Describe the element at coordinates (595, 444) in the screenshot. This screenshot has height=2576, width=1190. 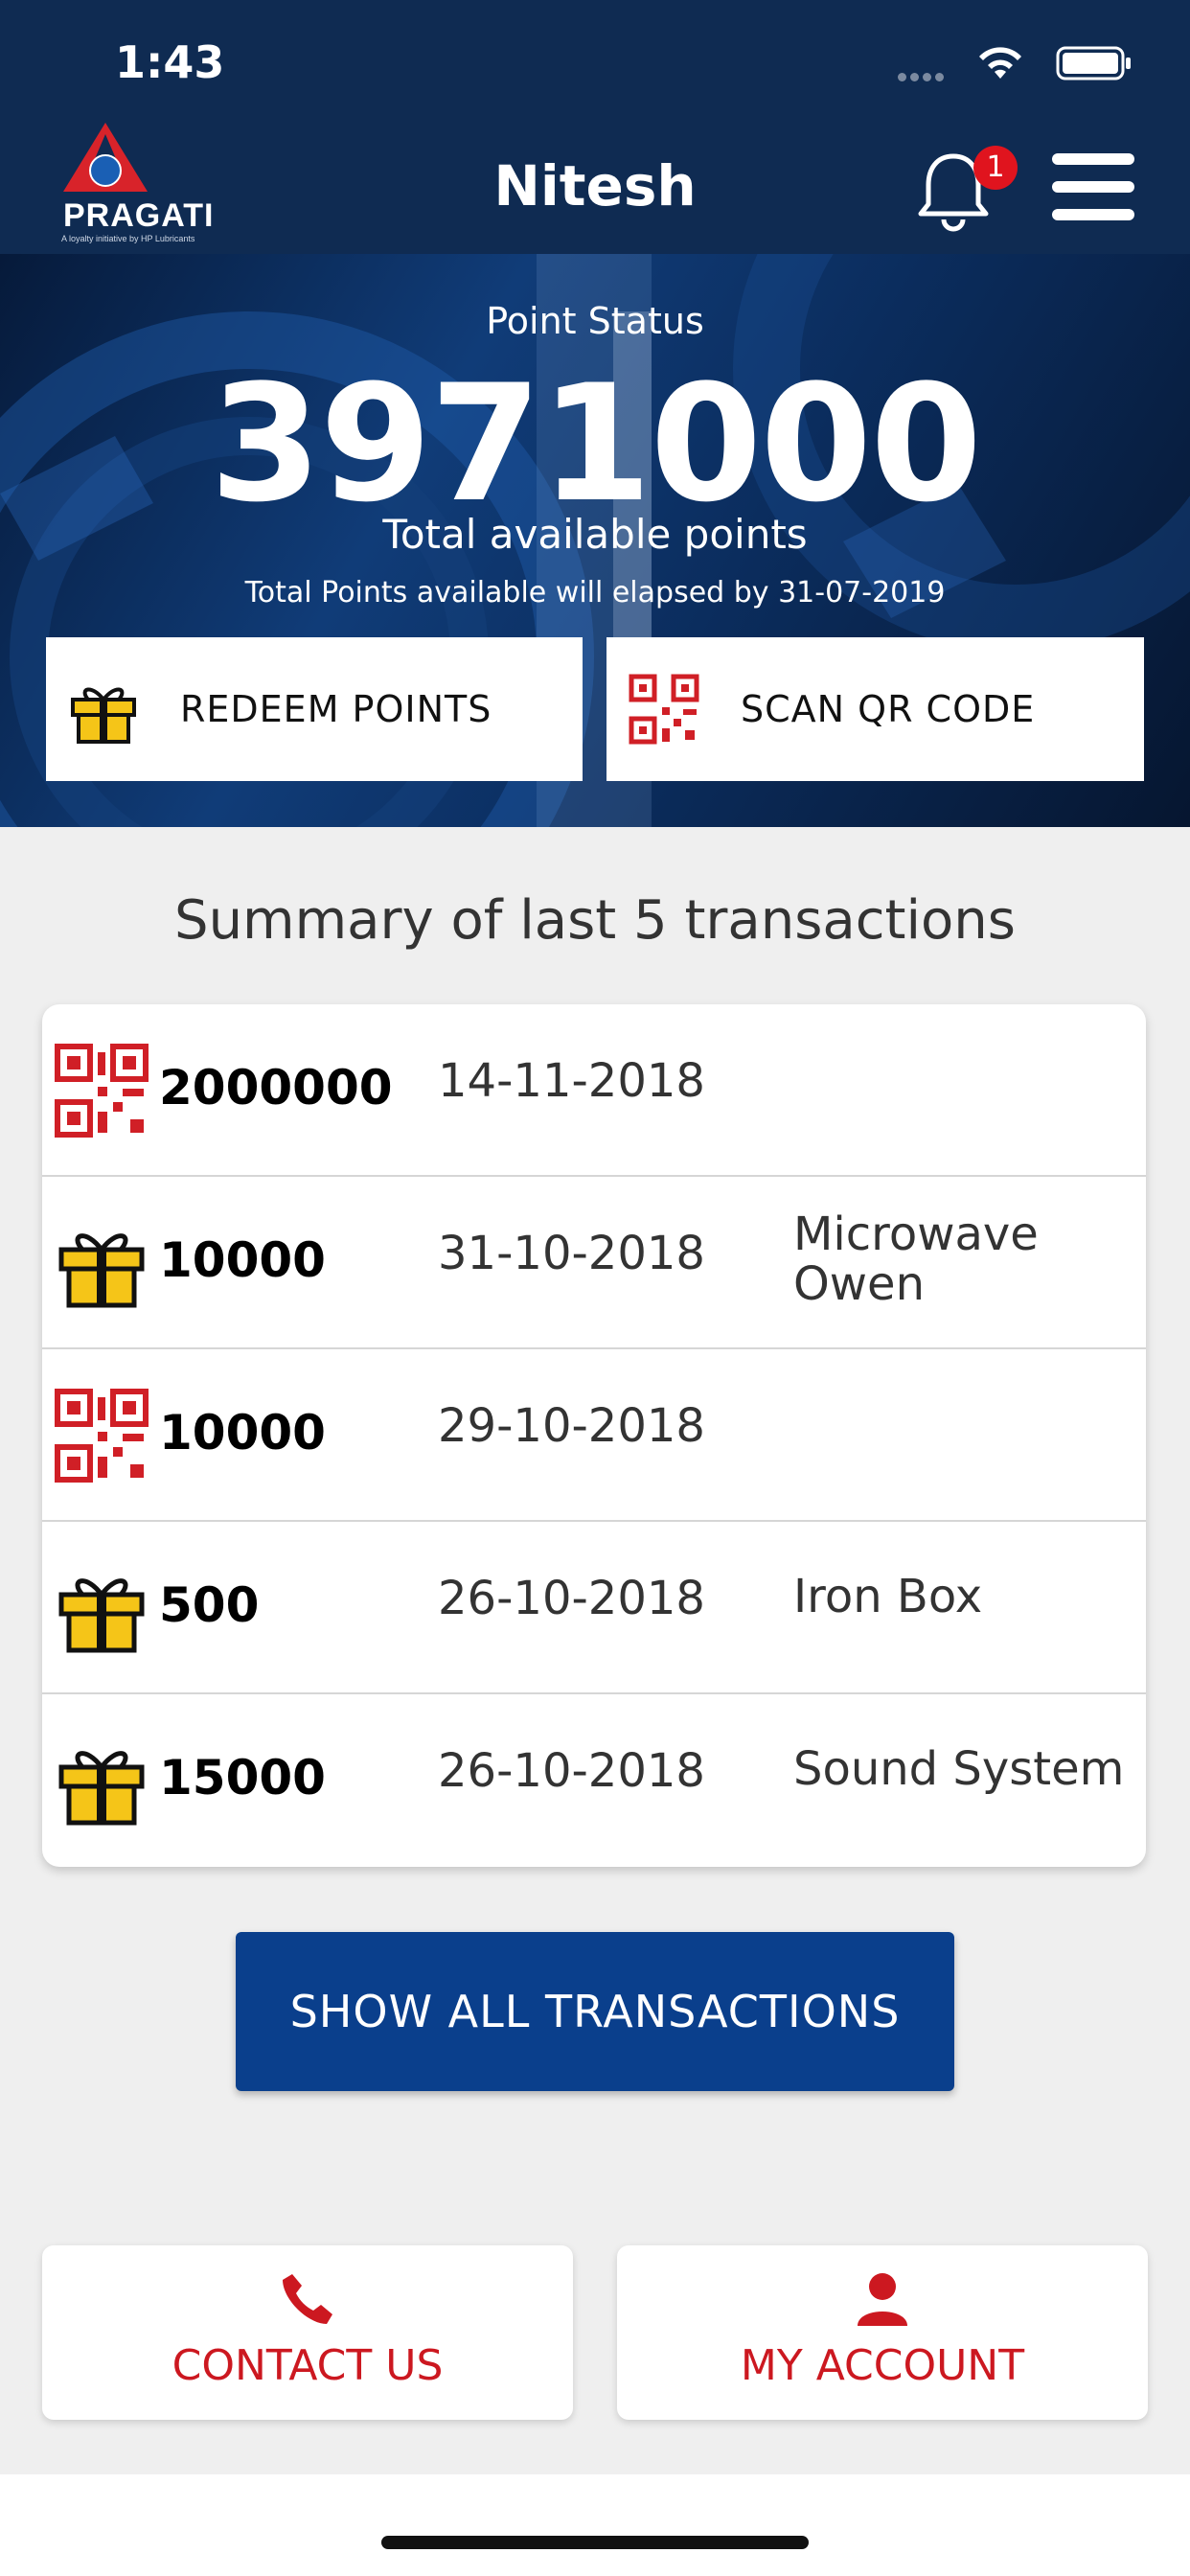
I see `points-total: 3971000` at that location.